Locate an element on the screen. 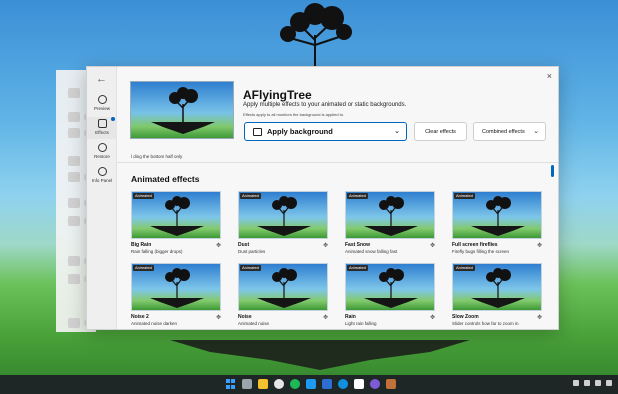 This screenshot has width=618, height=394. notification-dot is located at coordinates (113, 119).